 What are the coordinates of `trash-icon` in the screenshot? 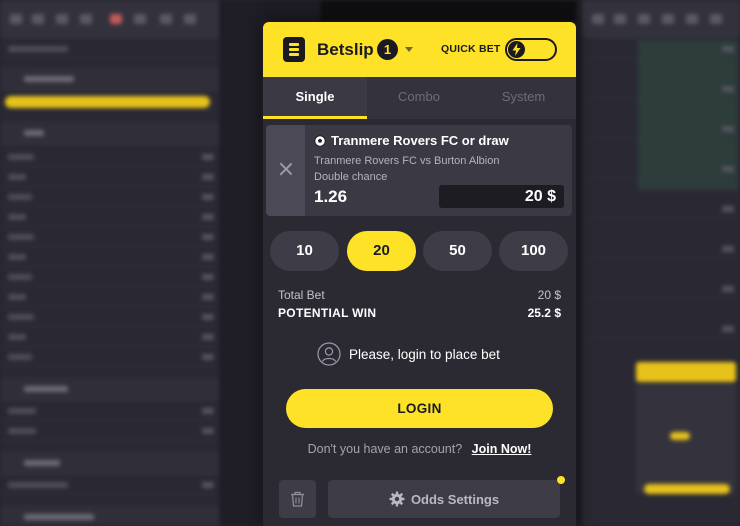 It's located at (297, 499).